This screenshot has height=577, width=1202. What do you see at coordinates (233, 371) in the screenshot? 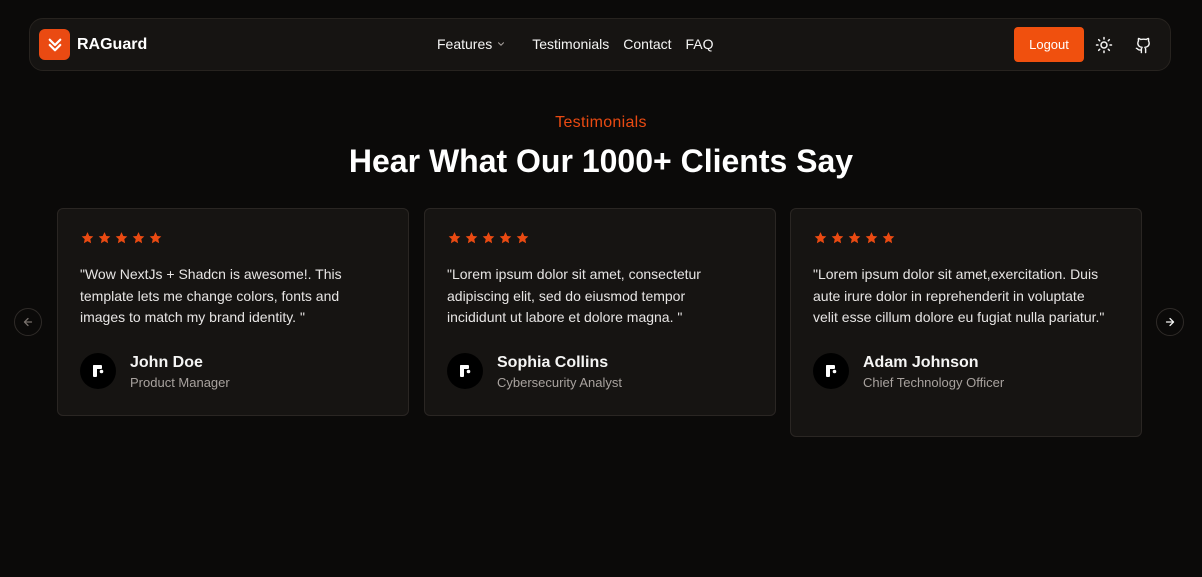
I see `testimonial-author: John Doe Product Manager` at bounding box center [233, 371].